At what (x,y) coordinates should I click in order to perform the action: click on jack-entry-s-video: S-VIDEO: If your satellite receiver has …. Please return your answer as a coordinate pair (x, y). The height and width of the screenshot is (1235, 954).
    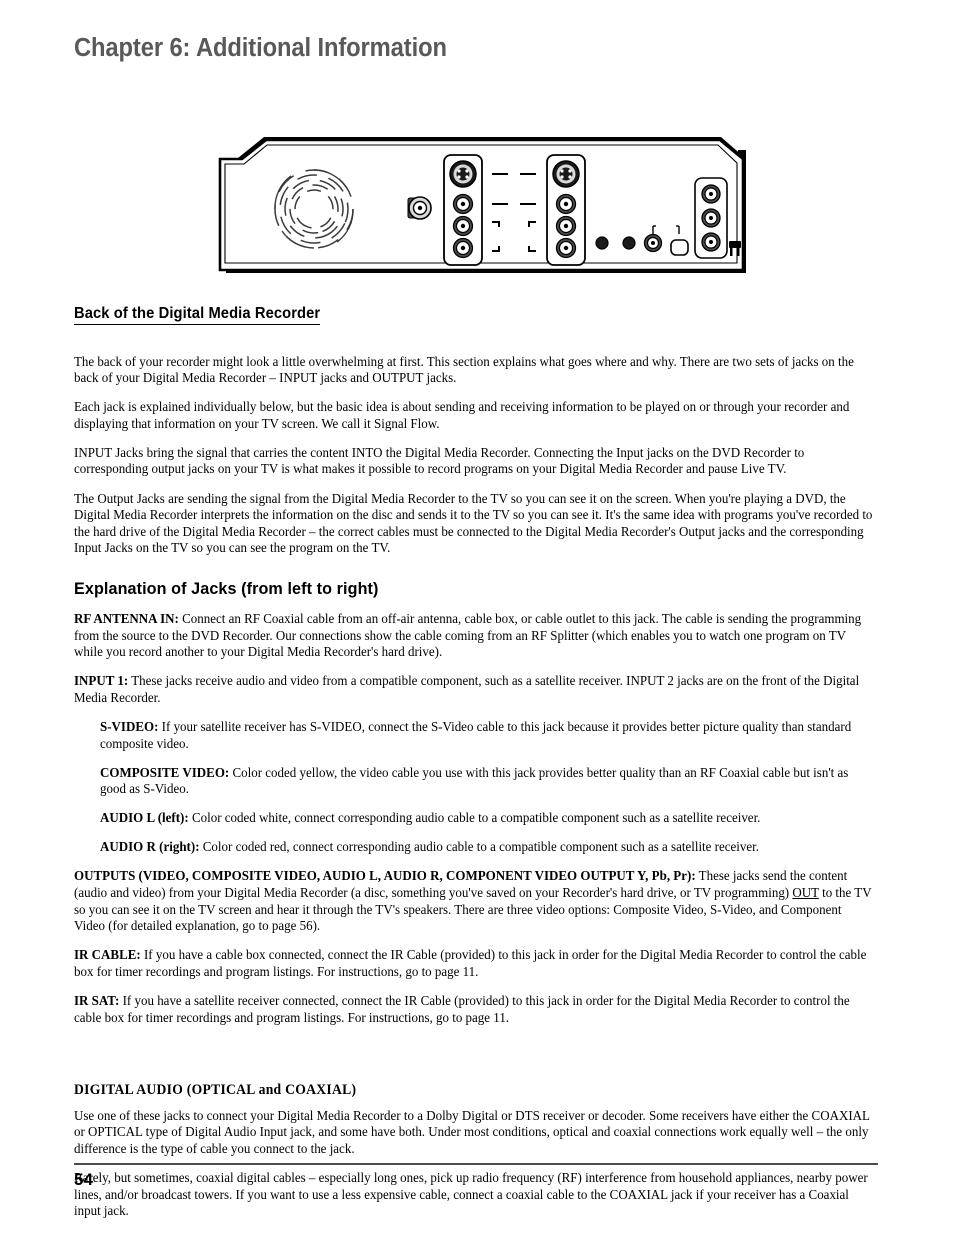
    Looking at the image, I should click on (488, 735).